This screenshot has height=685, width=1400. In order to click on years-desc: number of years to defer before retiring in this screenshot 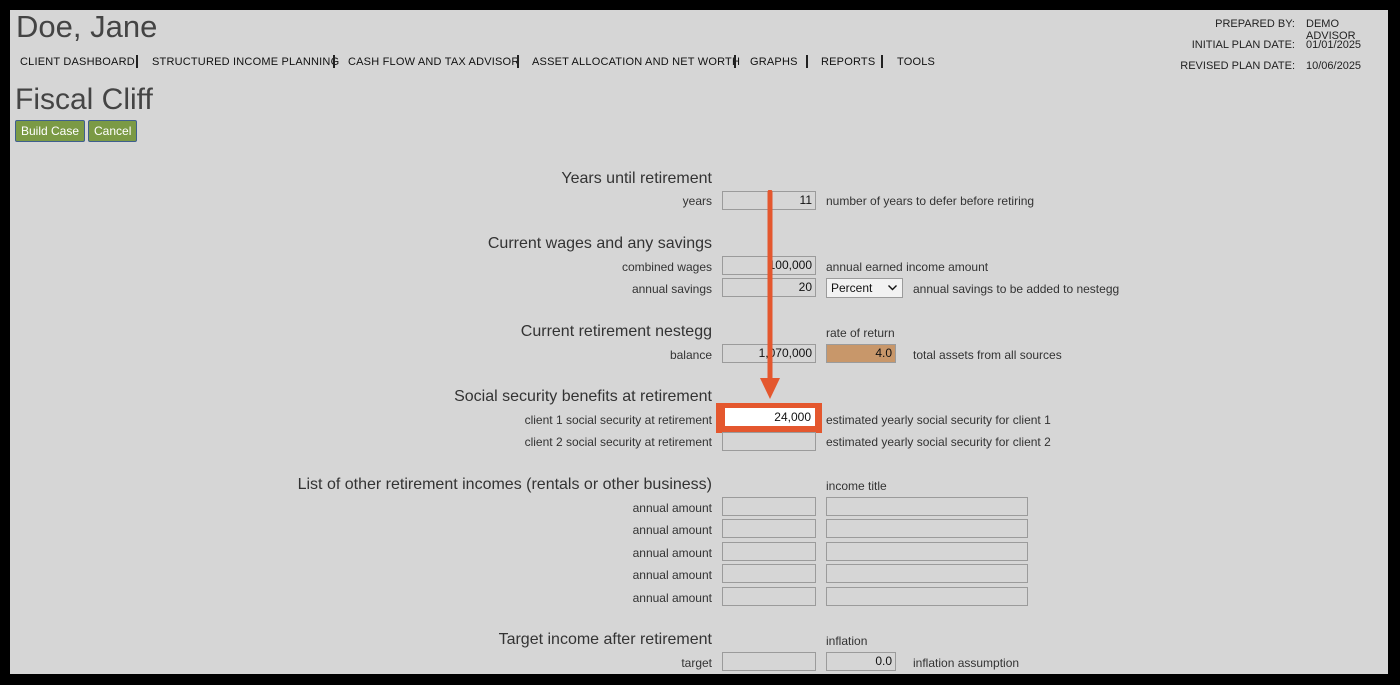, I will do `click(930, 201)`.